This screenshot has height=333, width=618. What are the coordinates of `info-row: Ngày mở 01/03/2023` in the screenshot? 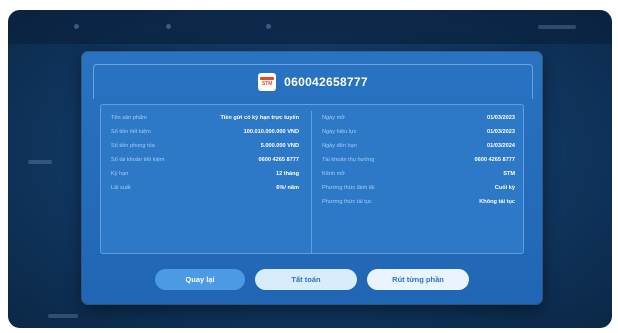 It's located at (418, 118).